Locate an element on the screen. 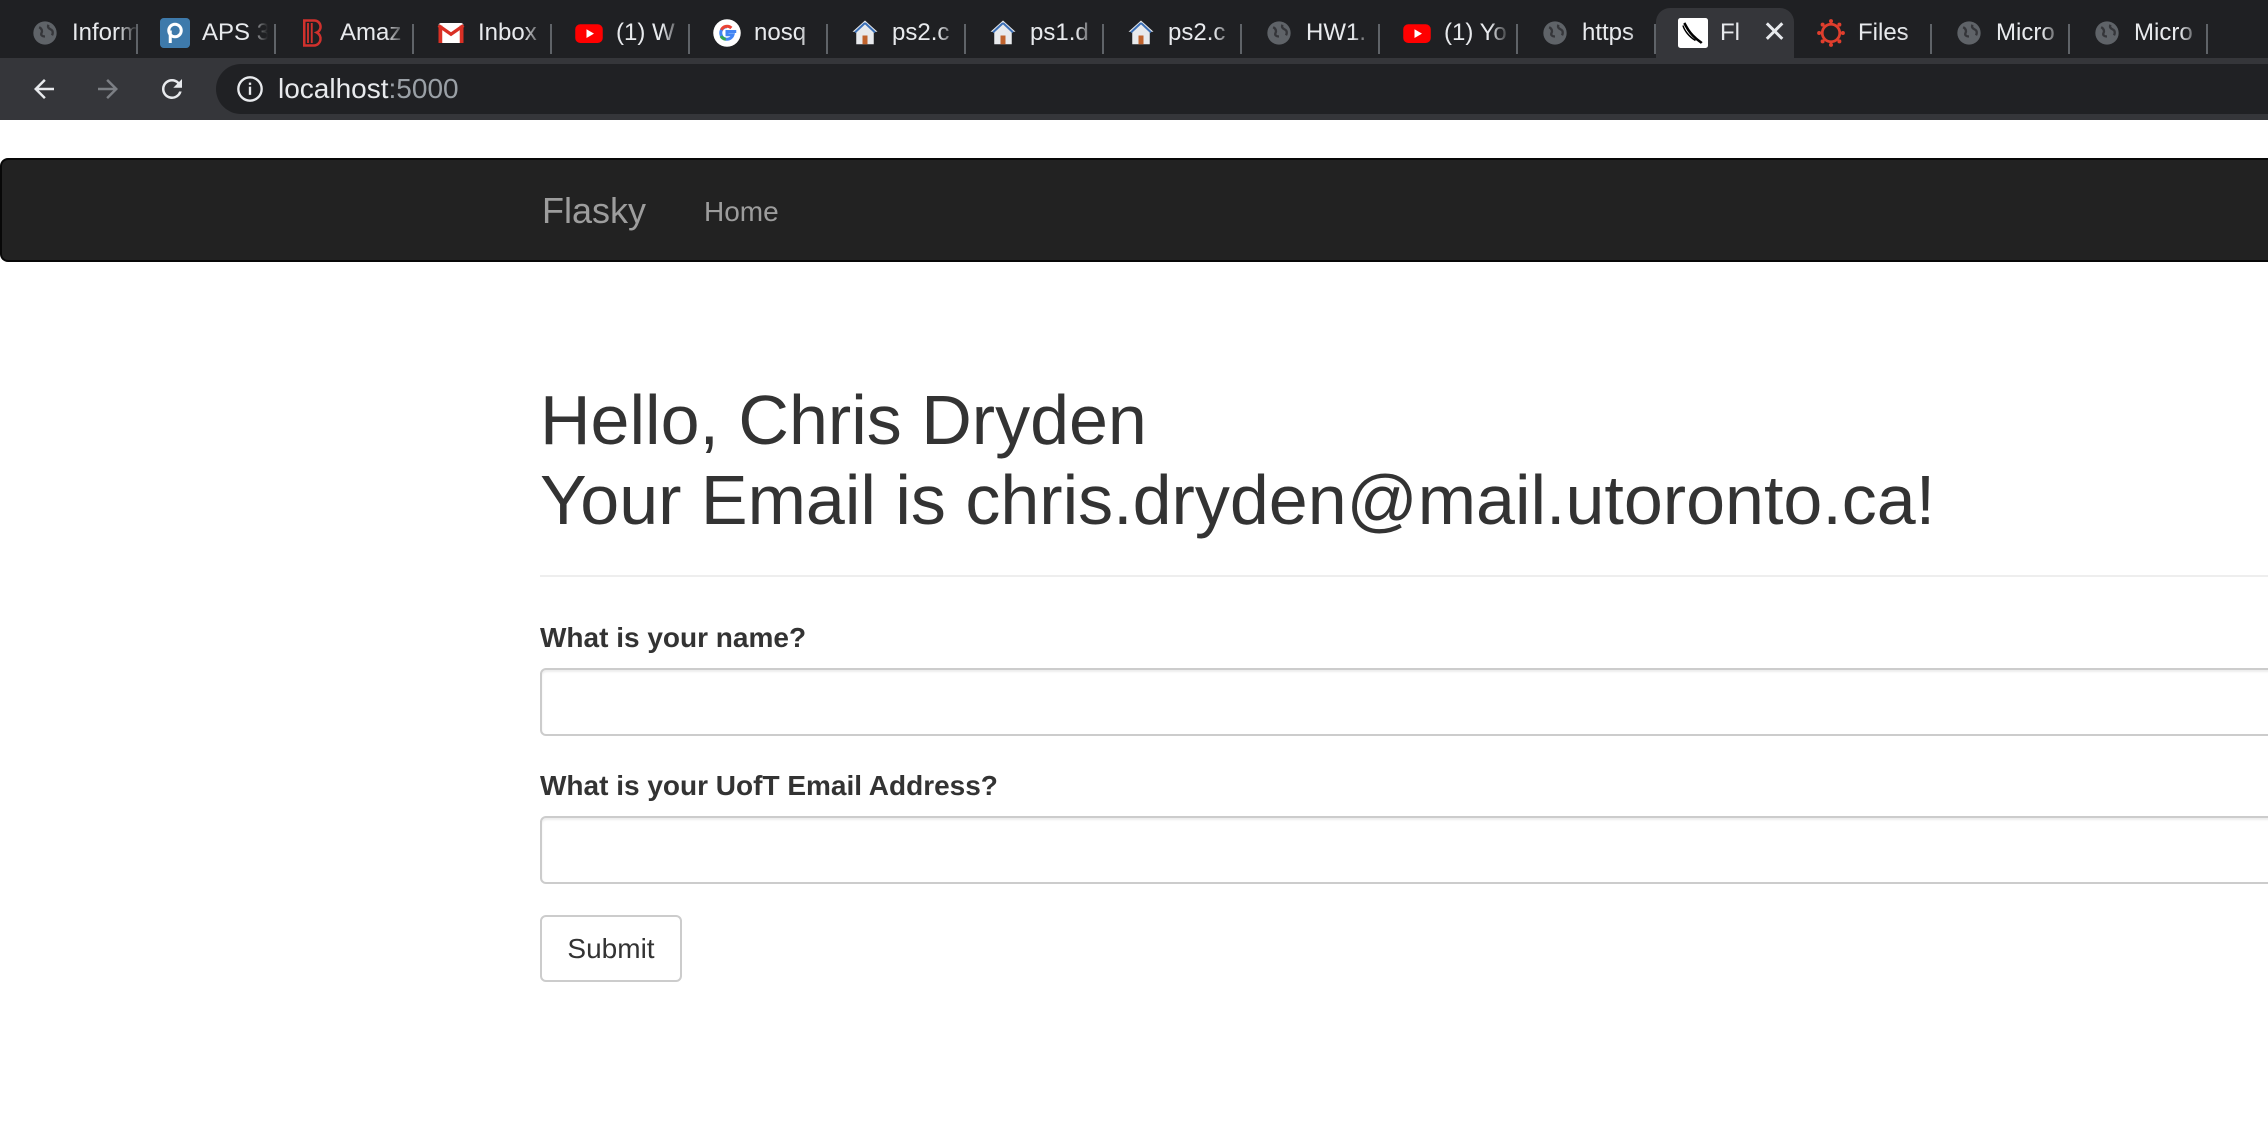 This screenshot has height=1122, width=2268. url-port: :5000 is located at coordinates (423, 88).